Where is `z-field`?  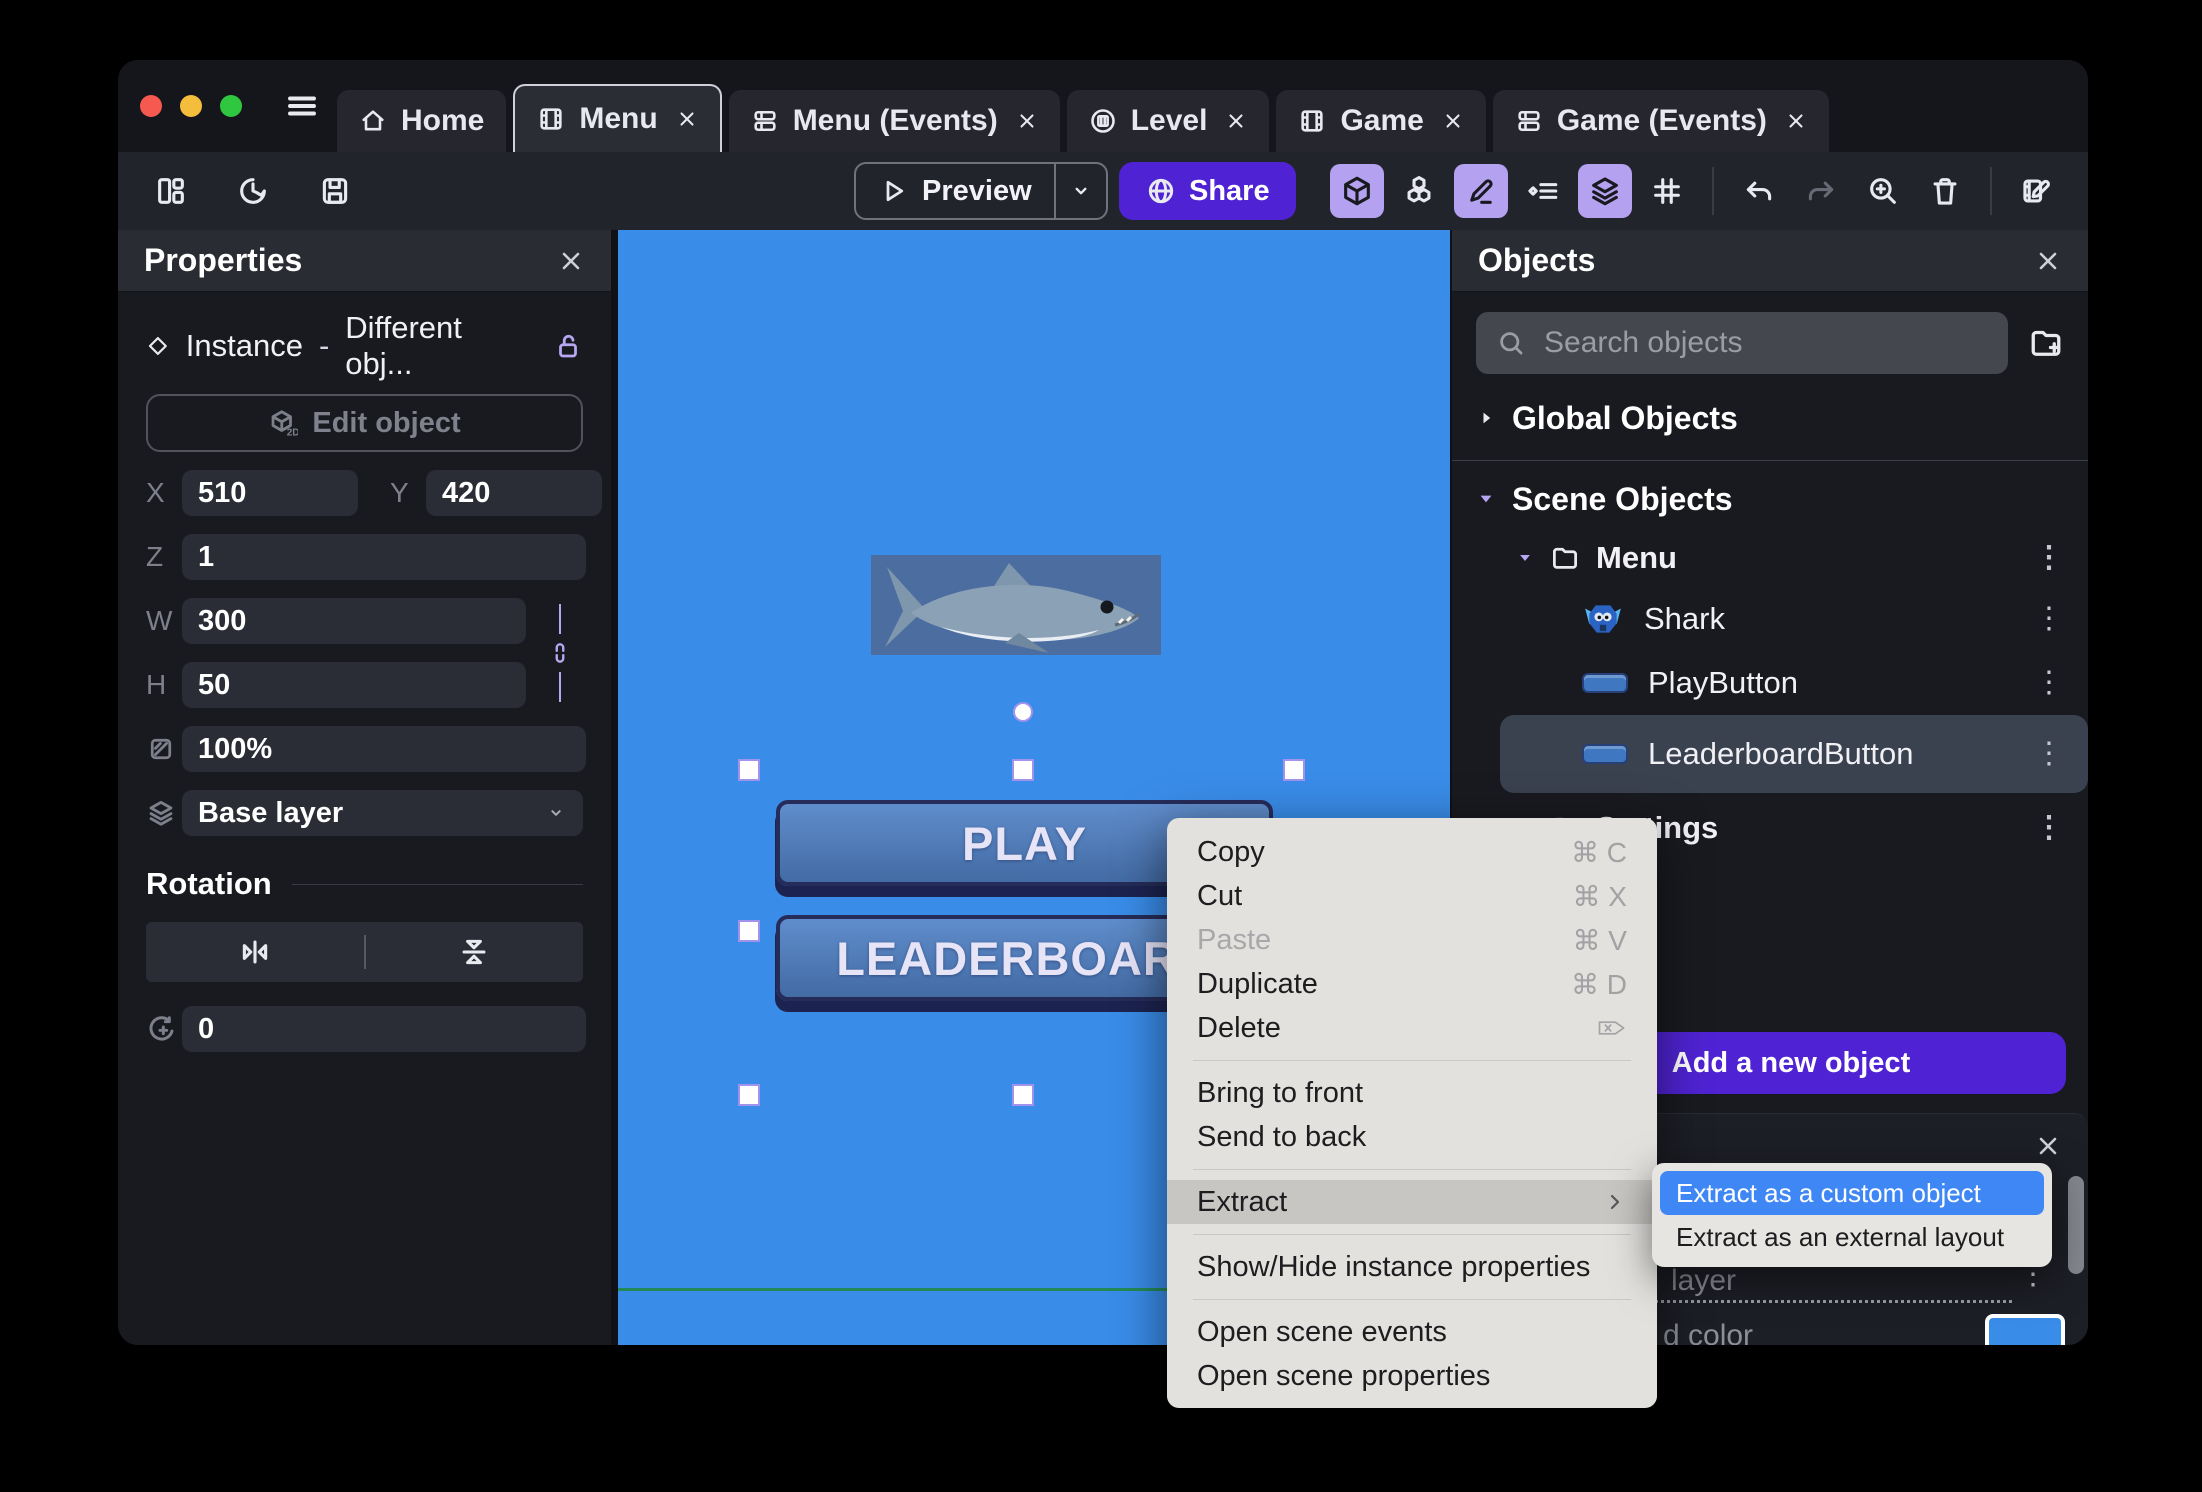
z-field is located at coordinates (384, 557).